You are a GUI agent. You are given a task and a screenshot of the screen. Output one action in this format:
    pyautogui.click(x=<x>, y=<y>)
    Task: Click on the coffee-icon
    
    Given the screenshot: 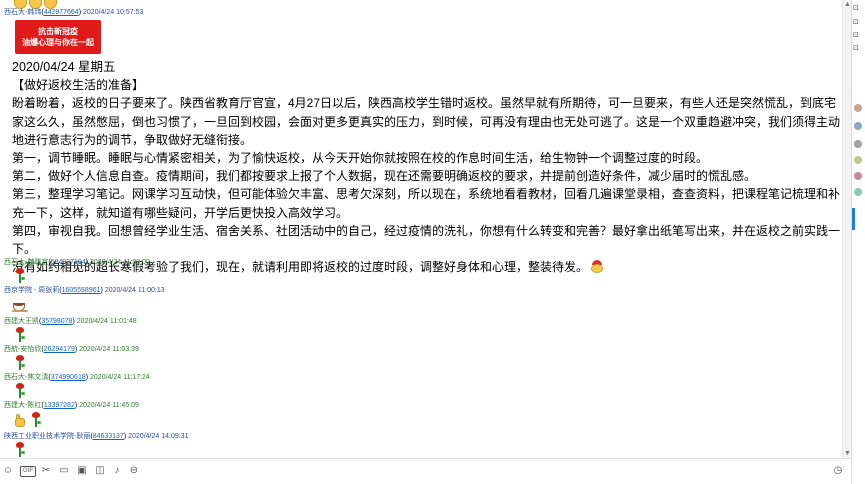 What is the action you would take?
    pyautogui.click(x=20, y=305)
    